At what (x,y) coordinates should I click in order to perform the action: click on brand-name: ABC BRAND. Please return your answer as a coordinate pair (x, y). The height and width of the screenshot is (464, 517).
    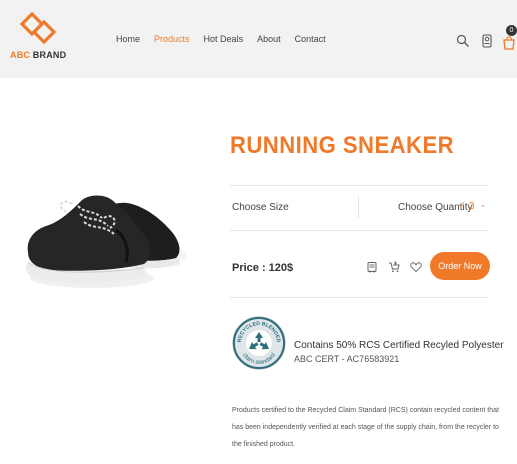
    Looking at the image, I should click on (38, 55).